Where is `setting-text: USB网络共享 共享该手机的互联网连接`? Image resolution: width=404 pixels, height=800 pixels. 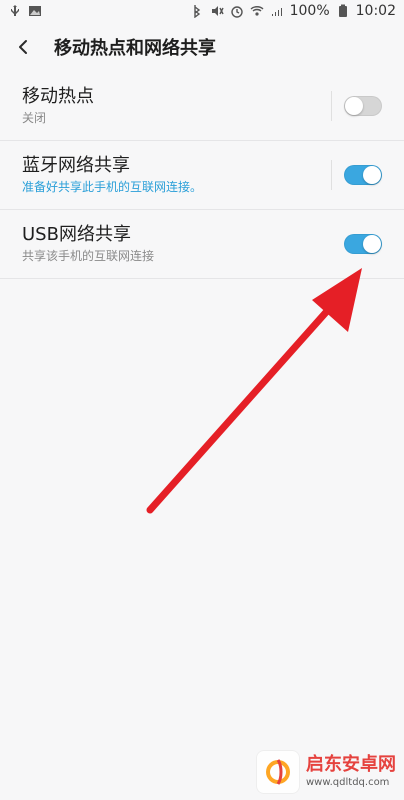 setting-text: USB网络共享 共享该手机的互联网连接 is located at coordinates (88, 244).